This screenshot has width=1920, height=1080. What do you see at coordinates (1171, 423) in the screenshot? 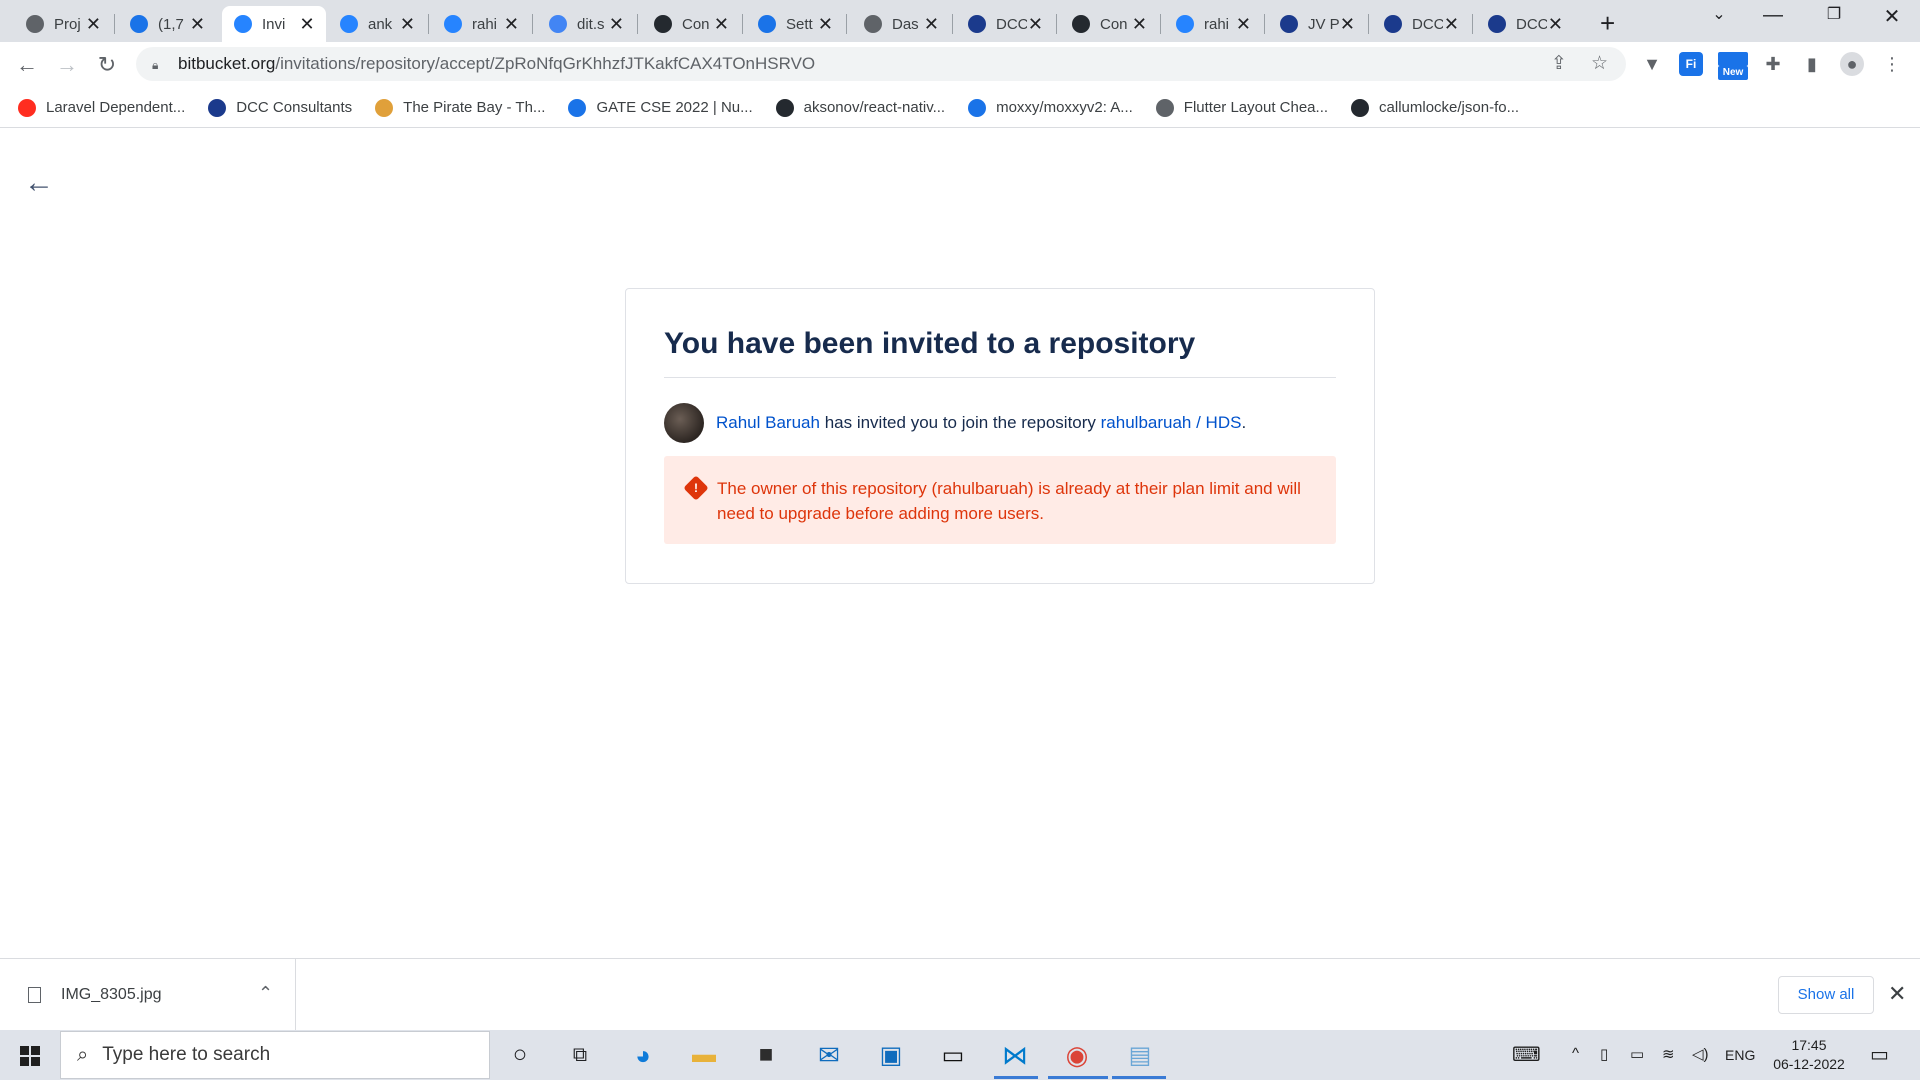
I see `repository-link: rahulbaruah / HDS` at bounding box center [1171, 423].